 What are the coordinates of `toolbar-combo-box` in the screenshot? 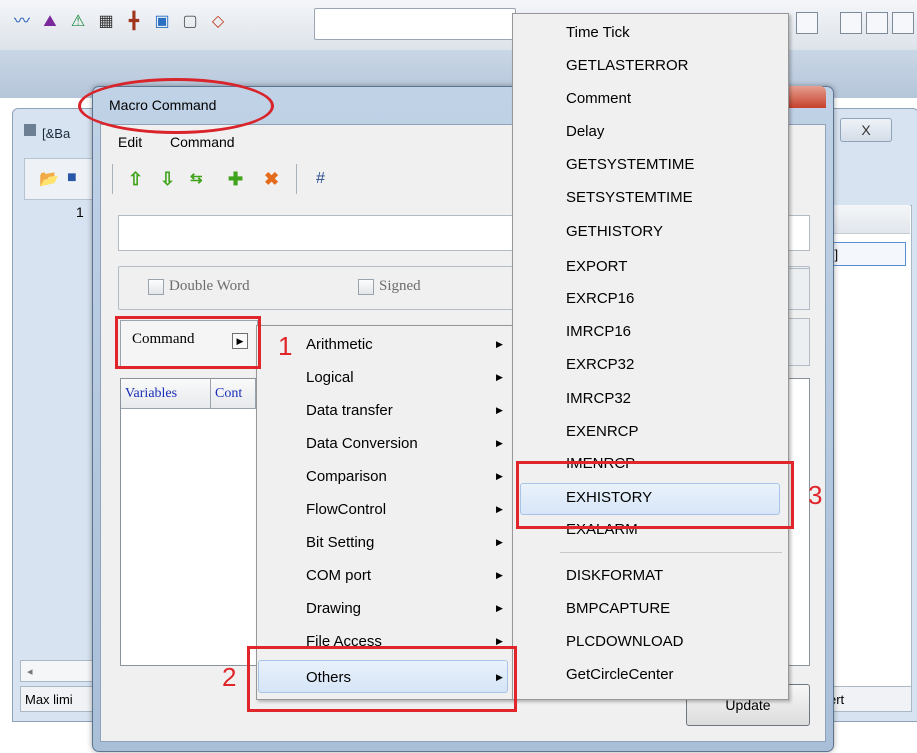 It's located at (415, 24).